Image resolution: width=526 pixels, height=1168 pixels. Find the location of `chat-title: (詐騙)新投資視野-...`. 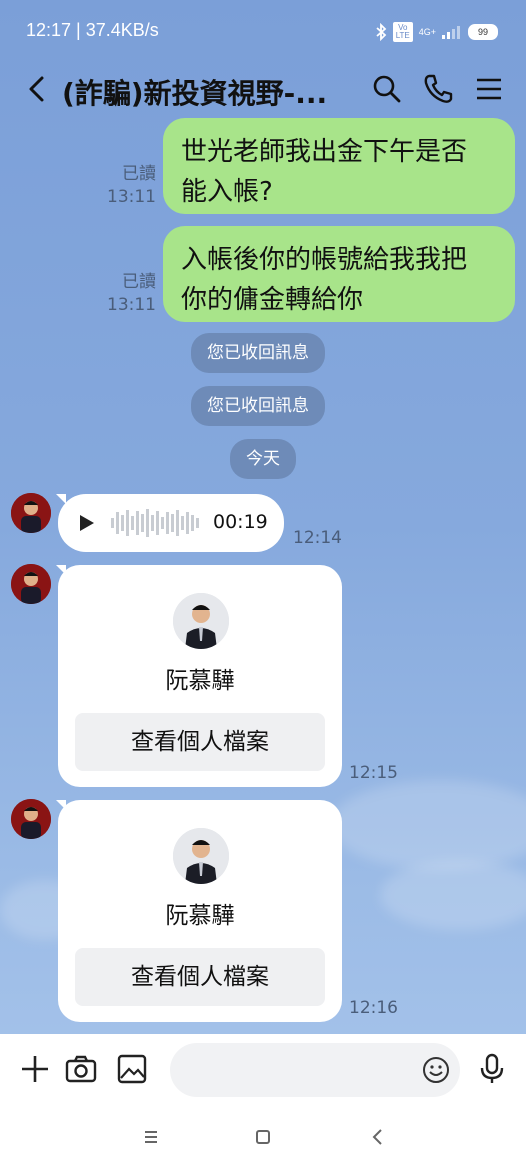

chat-title: (詐騙)新投資視野-... is located at coordinates (194, 92).